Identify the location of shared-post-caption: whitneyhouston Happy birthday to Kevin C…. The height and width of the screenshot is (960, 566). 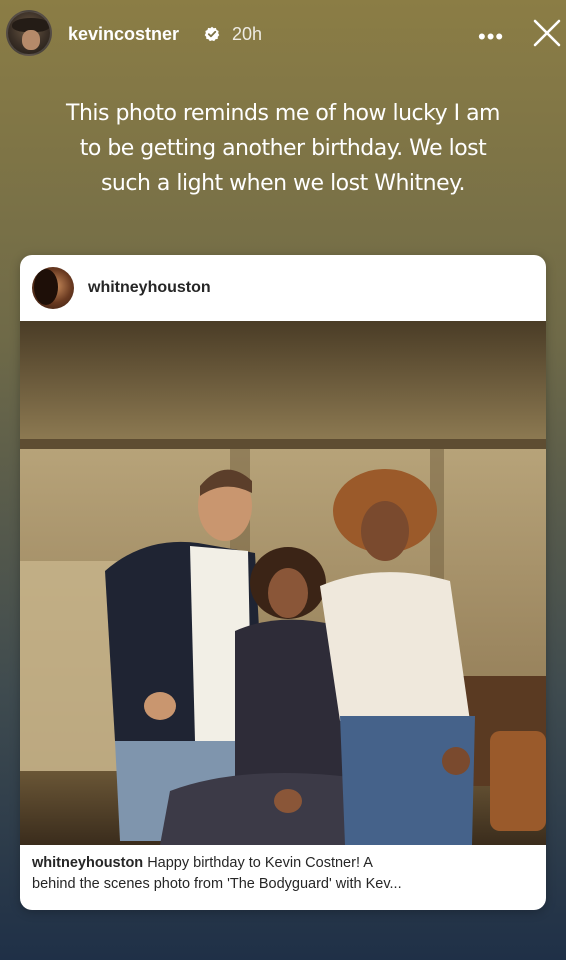
(285, 874).